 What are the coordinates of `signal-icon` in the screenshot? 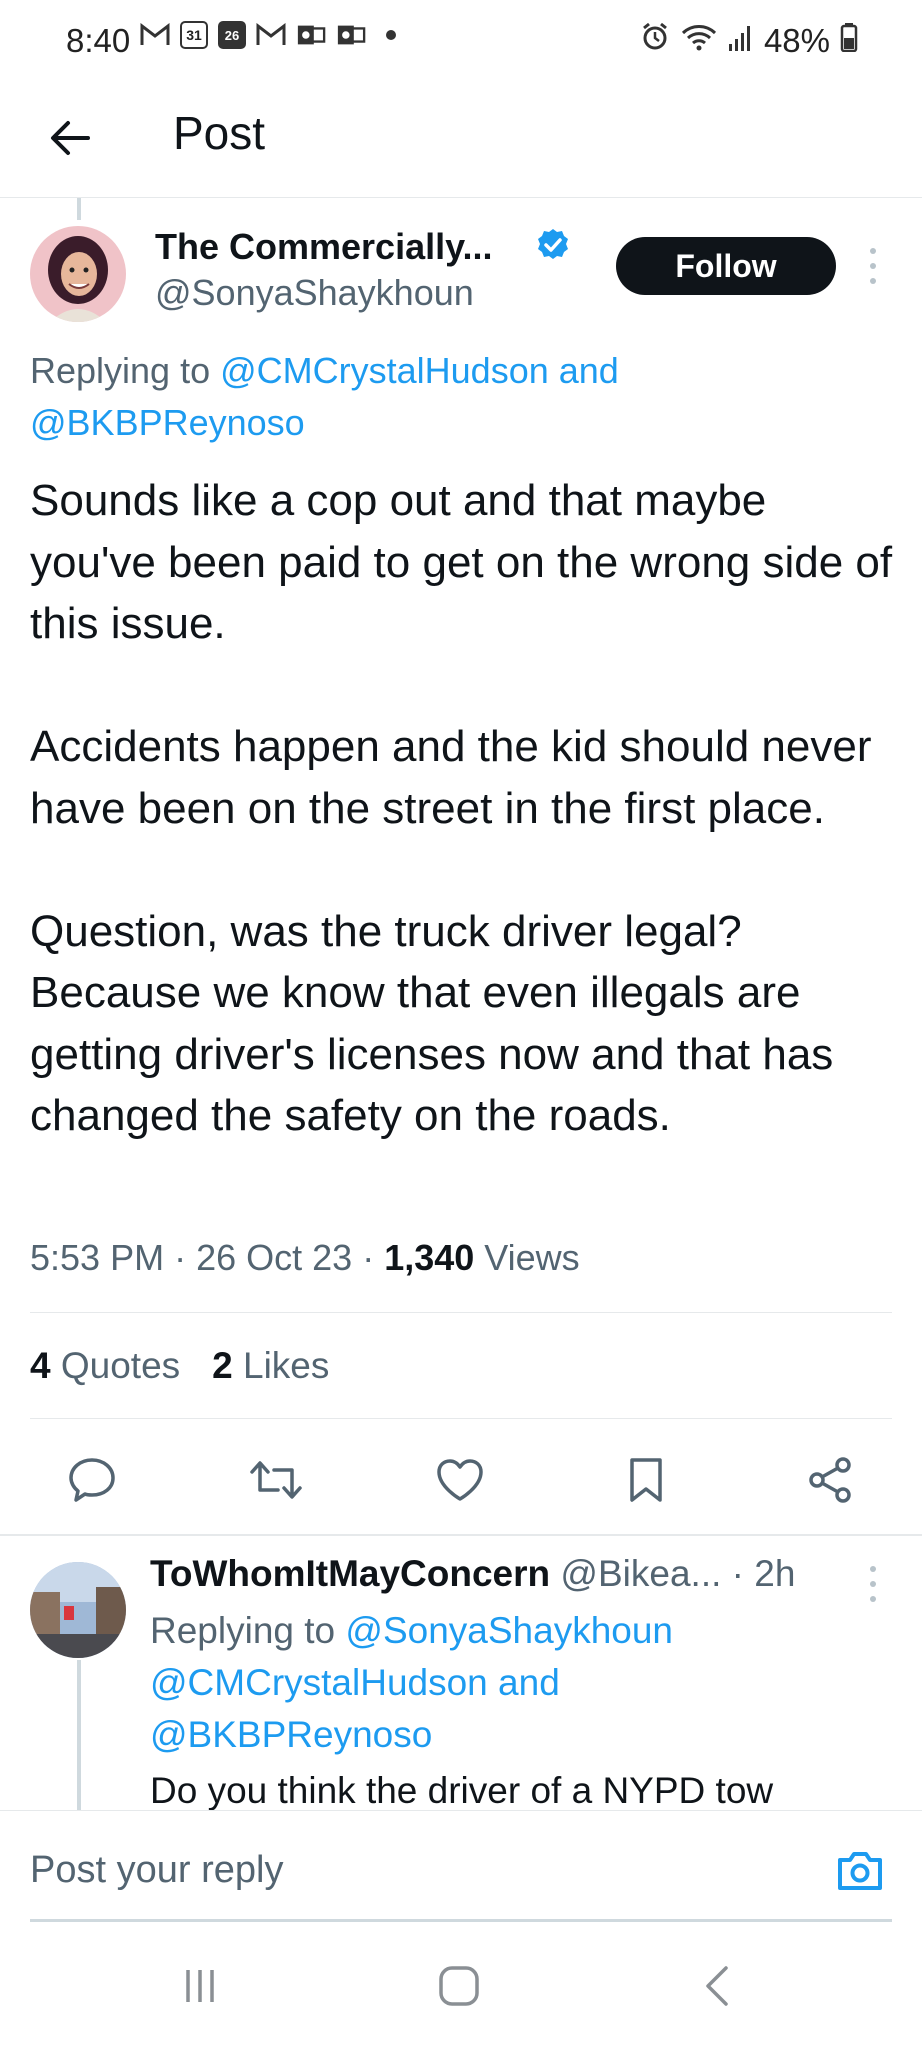 It's located at (741, 41).